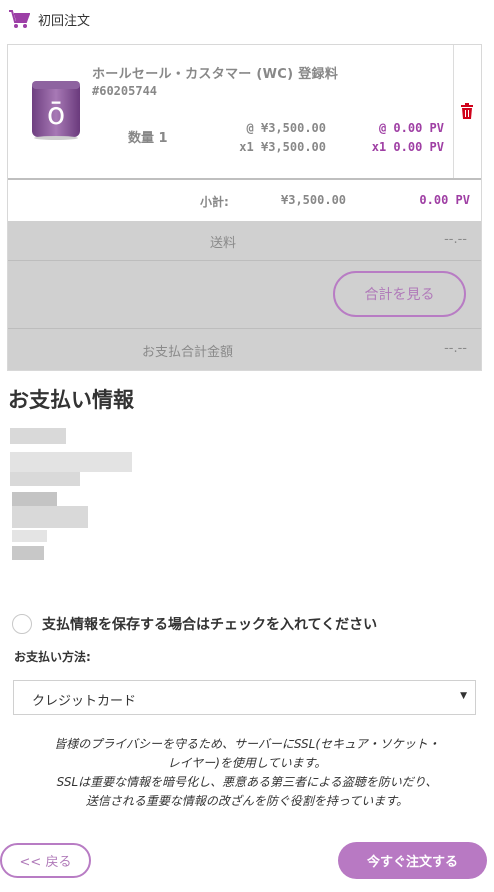 The width and height of the screenshot is (494, 892). Describe the element at coordinates (188, 352) in the screenshot. I see `total-label: お支払合計金額` at that location.